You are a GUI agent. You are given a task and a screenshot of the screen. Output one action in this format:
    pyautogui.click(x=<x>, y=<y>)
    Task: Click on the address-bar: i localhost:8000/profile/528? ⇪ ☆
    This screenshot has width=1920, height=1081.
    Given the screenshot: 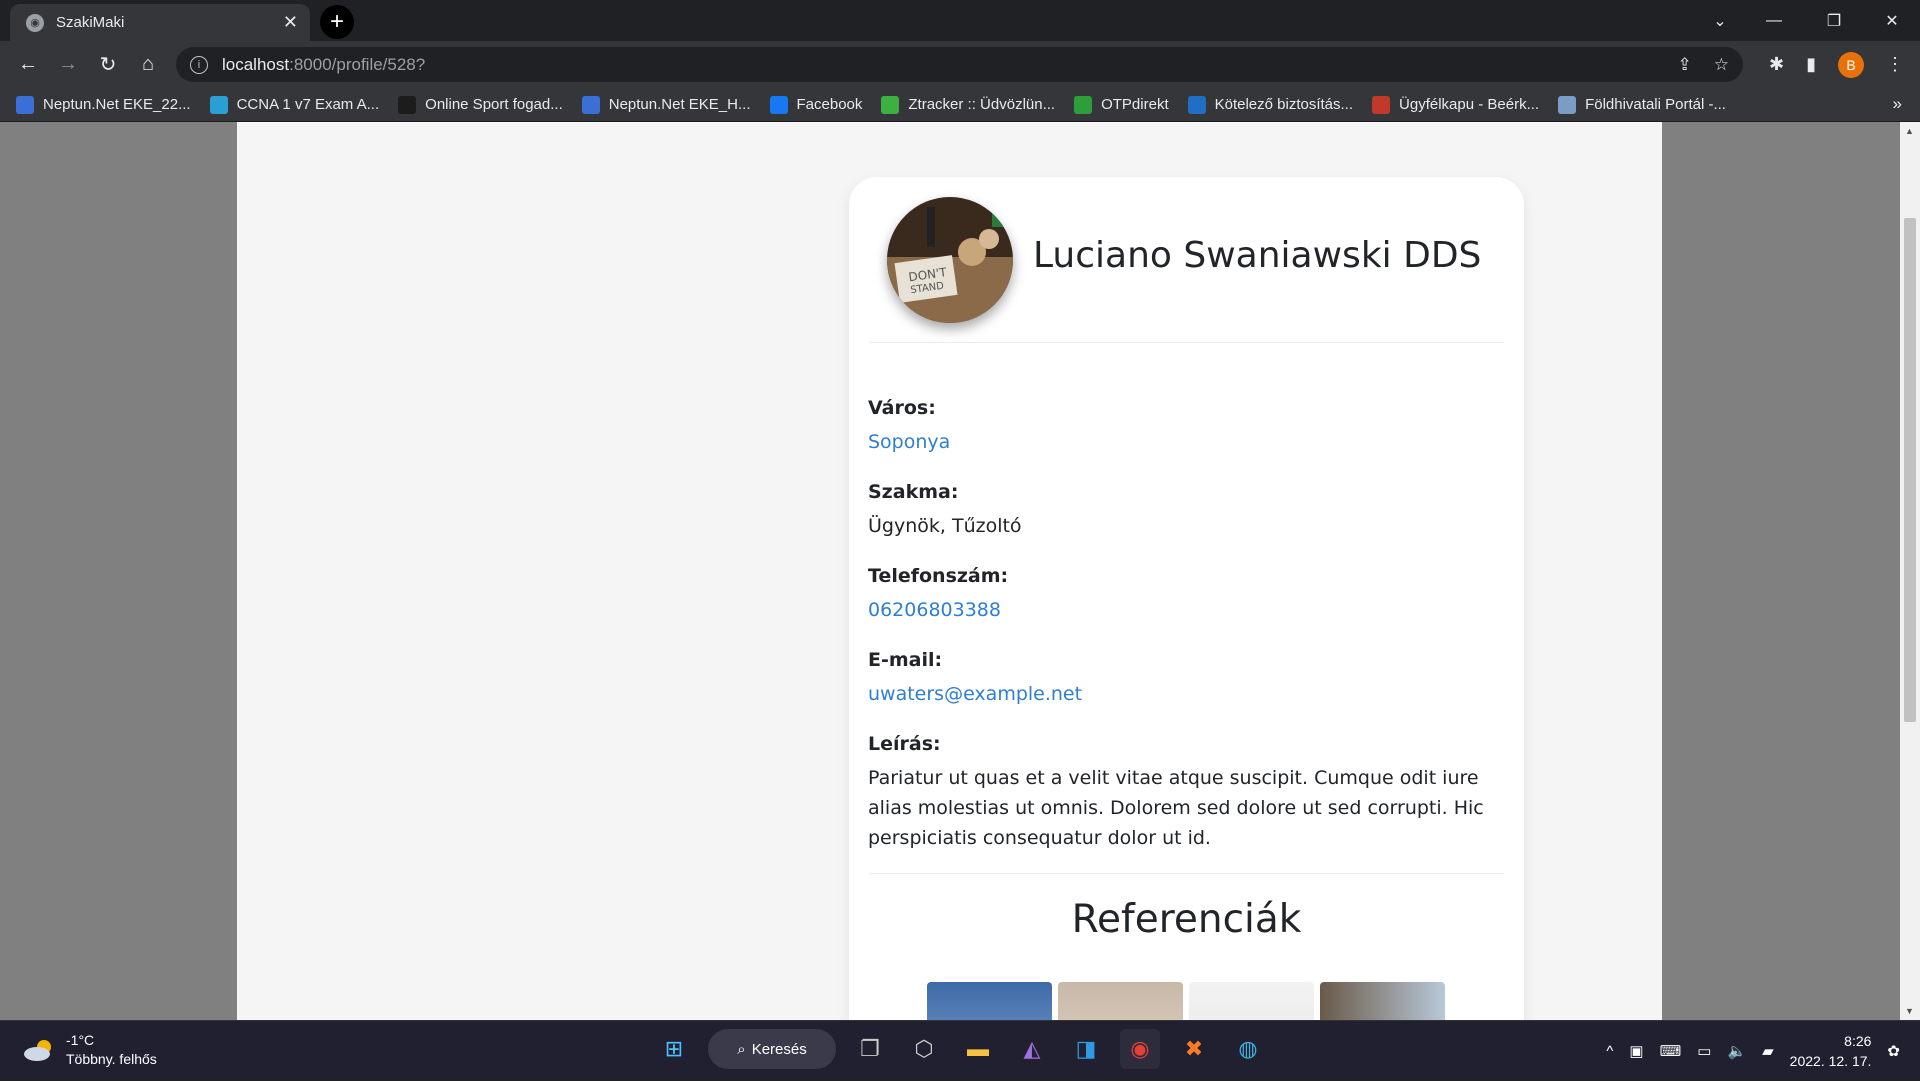 What is the action you would take?
    pyautogui.click(x=959, y=64)
    